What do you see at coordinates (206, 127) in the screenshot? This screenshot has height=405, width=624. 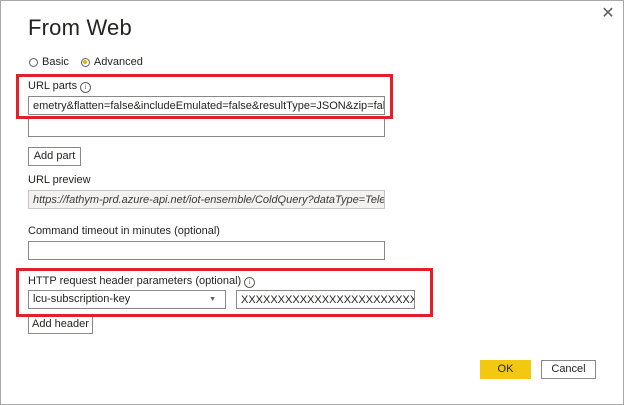 I see `url-part-2-input` at bounding box center [206, 127].